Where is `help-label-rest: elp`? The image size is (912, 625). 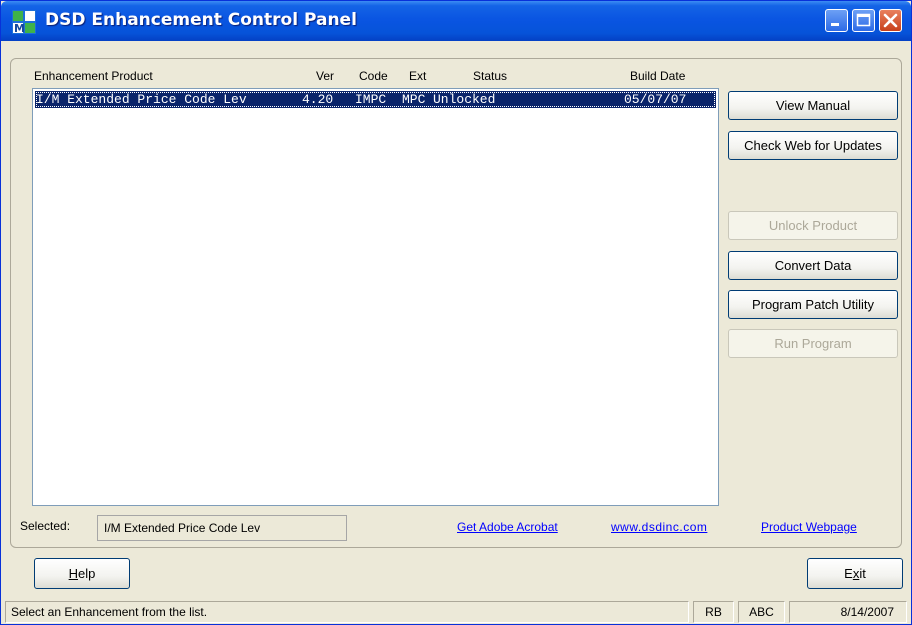 help-label-rest: elp is located at coordinates (87, 573).